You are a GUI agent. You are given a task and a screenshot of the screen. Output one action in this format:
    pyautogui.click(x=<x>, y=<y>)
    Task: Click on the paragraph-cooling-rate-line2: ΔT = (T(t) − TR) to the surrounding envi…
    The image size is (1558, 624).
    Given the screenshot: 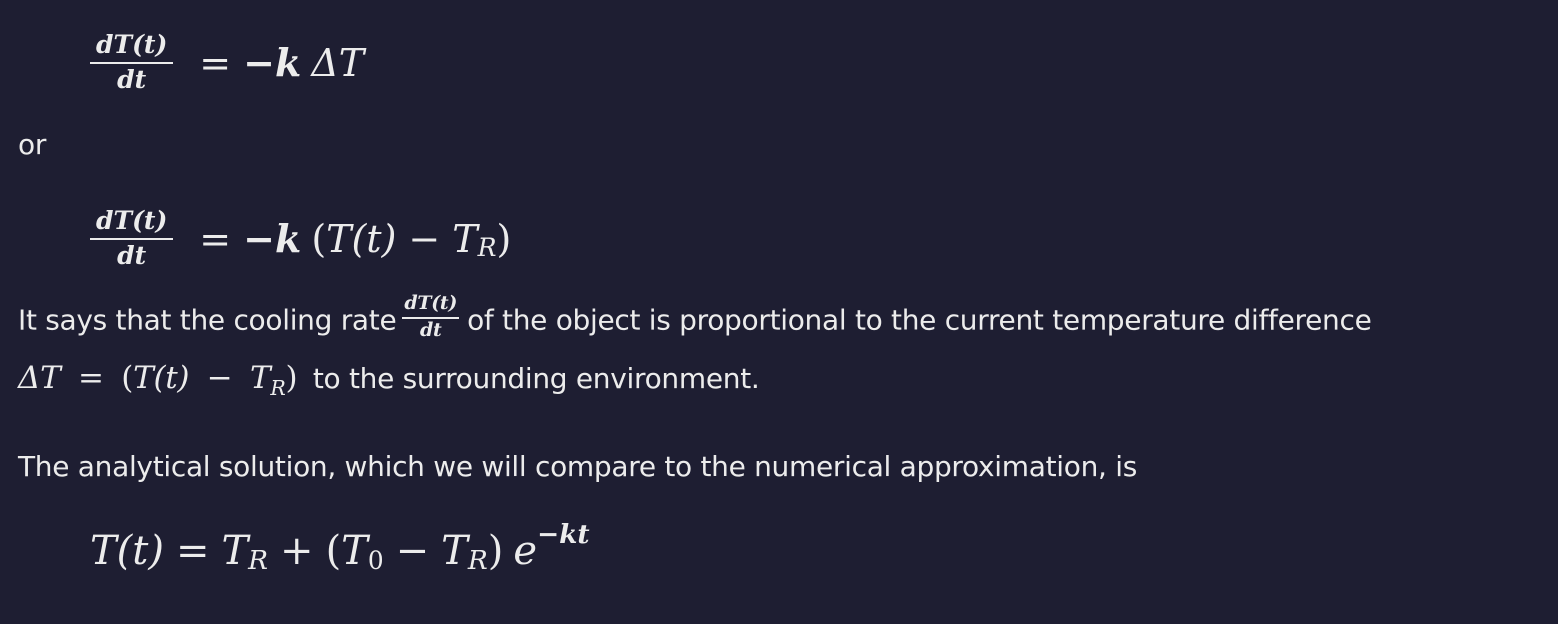 What is the action you would take?
    pyautogui.click(x=389, y=380)
    